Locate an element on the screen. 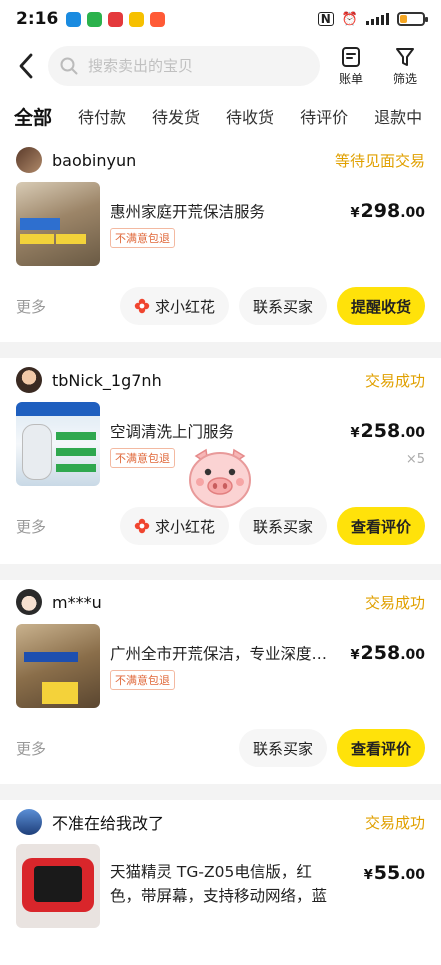  status-time: 2:16 is located at coordinates (37, 19).